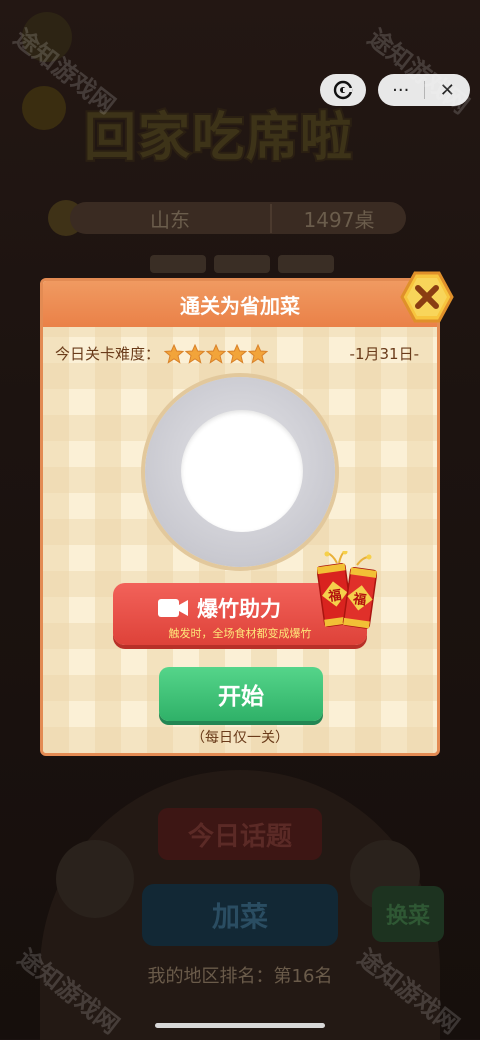 This screenshot has height=1040, width=480. What do you see at coordinates (240, 915) in the screenshot?
I see `add-dish-button: 加菜` at bounding box center [240, 915].